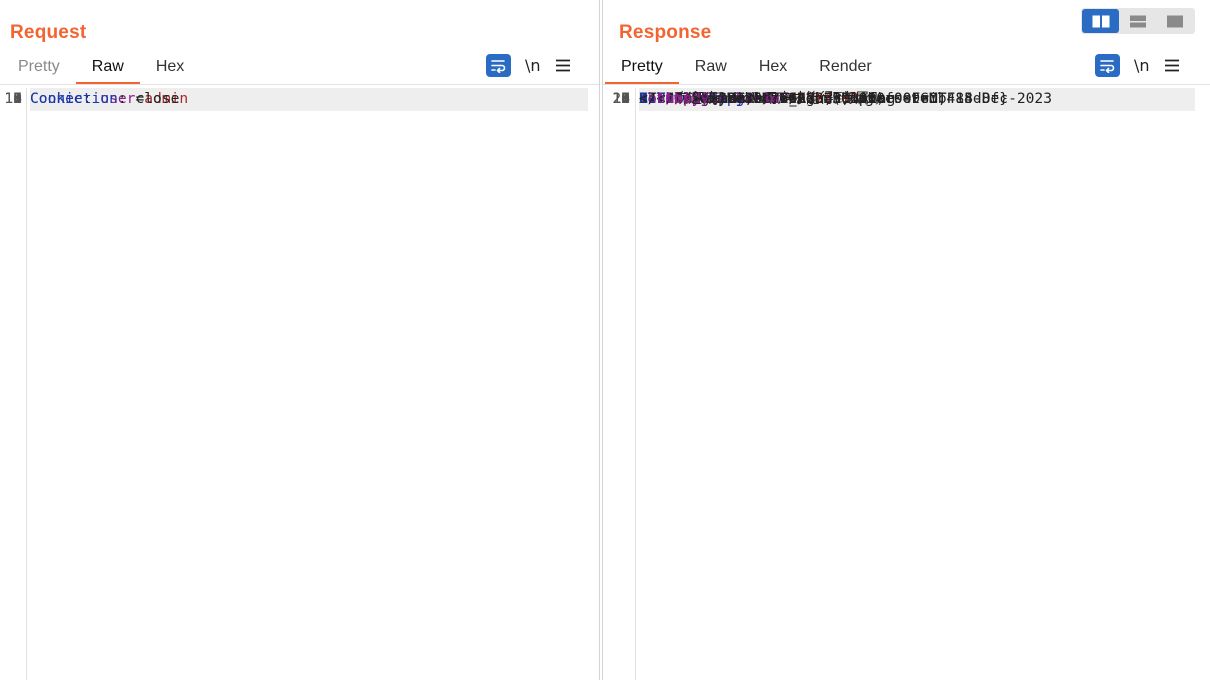 The height and width of the screenshot is (680, 1210). Describe the element at coordinates (26, 384) in the screenshot. I see `request-gutter-divider` at that location.